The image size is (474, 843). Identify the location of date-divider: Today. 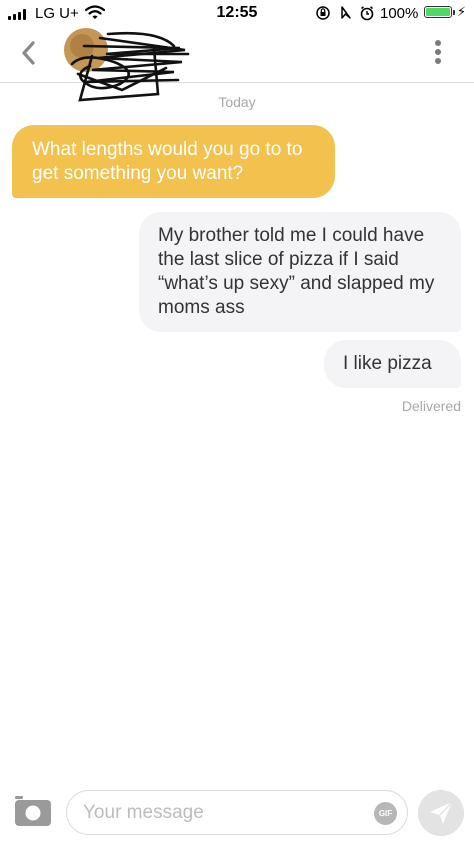
(237, 102).